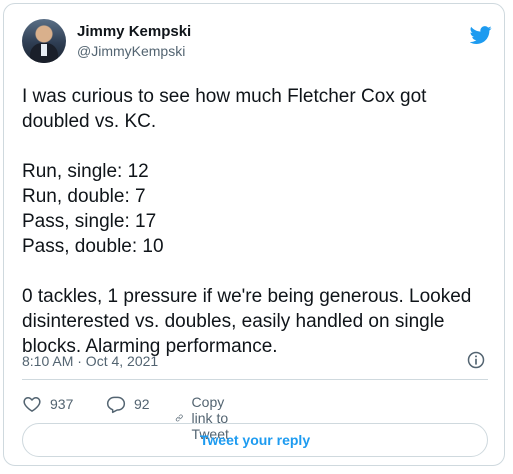  I want to click on heart-icon, so click(32, 404).